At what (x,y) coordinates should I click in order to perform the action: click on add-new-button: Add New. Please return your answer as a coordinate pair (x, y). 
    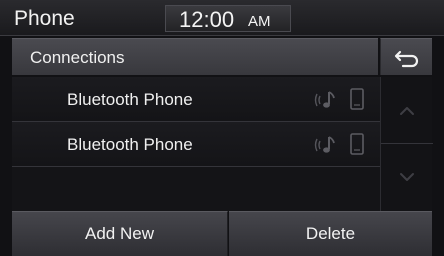
    Looking at the image, I should click on (120, 233).